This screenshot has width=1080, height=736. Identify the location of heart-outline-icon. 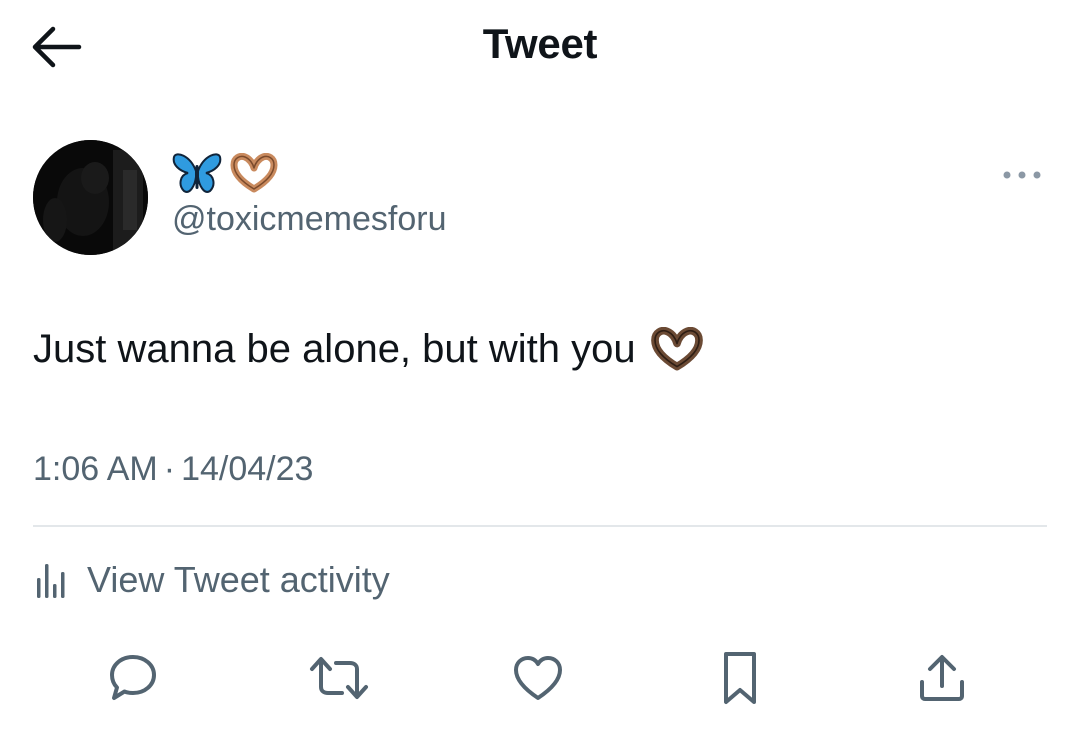
(538, 678).